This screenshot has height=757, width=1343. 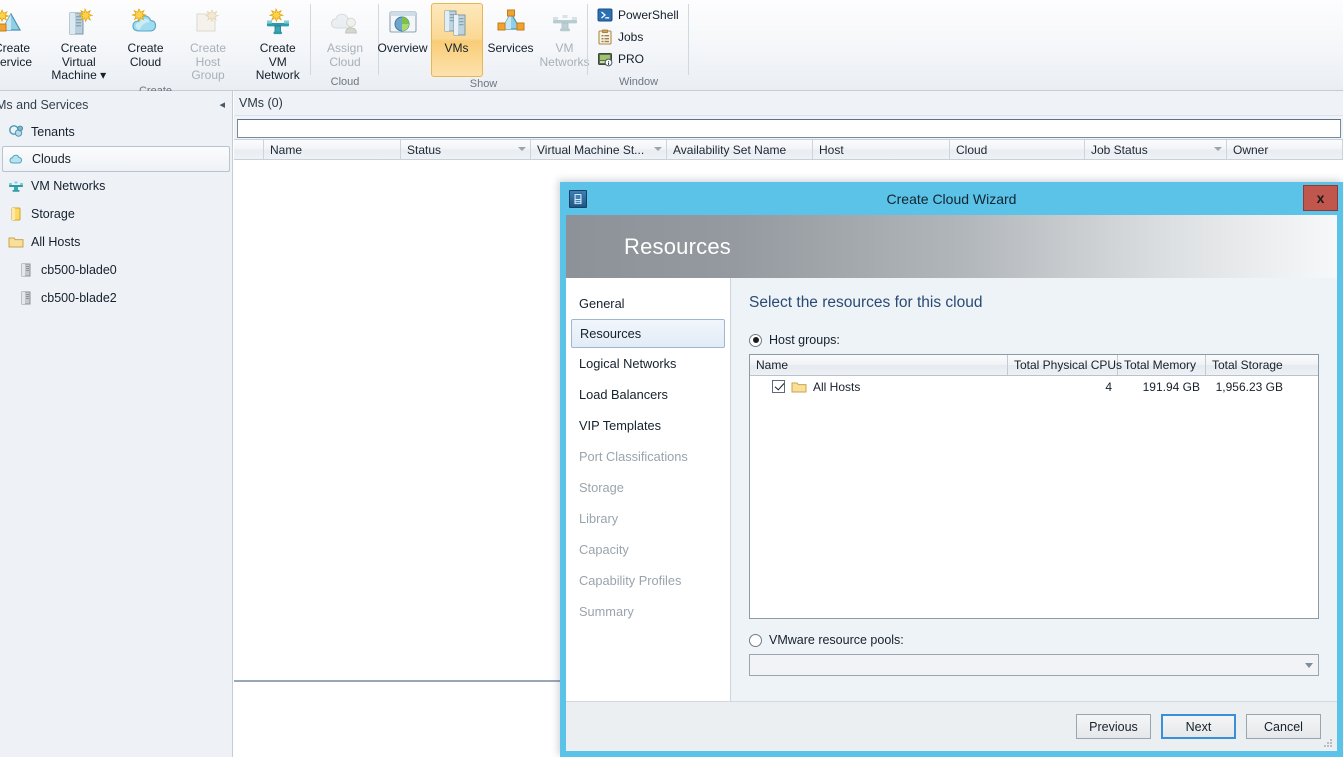 I want to click on sidebar-item-cb500-blade0: cb500-blade0, so click(x=116, y=270).